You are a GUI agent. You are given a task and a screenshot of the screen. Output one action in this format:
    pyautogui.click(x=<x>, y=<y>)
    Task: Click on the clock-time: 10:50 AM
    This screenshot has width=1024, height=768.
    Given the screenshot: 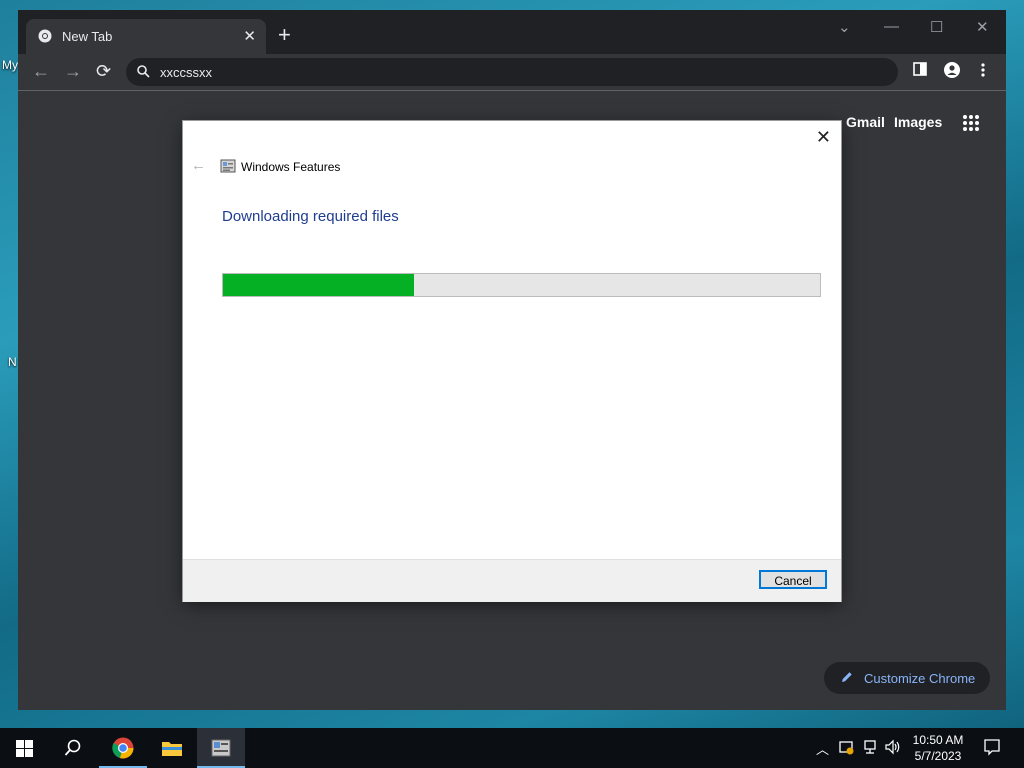 What is the action you would take?
    pyautogui.click(x=938, y=740)
    